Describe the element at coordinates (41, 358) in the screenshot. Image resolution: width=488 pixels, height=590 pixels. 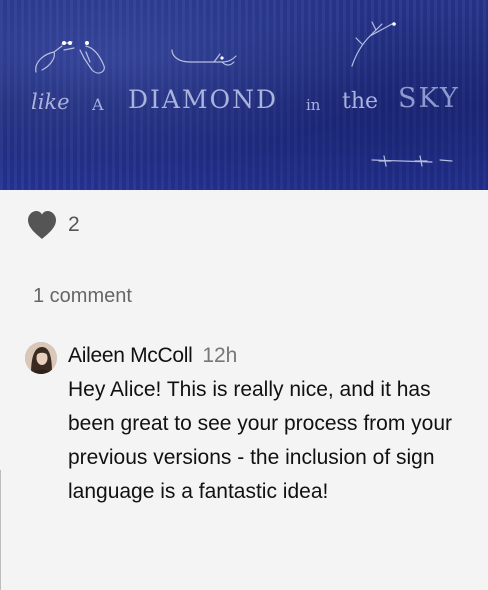
I see `avatar` at that location.